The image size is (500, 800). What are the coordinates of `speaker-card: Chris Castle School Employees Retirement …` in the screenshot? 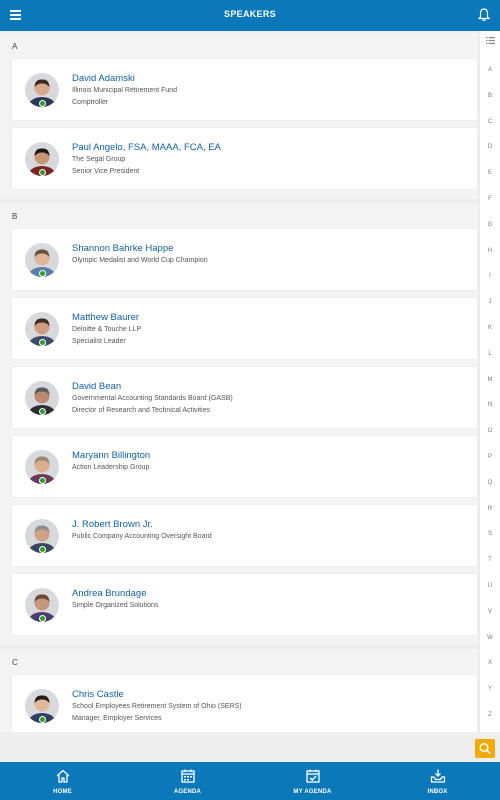 It's located at (244, 703).